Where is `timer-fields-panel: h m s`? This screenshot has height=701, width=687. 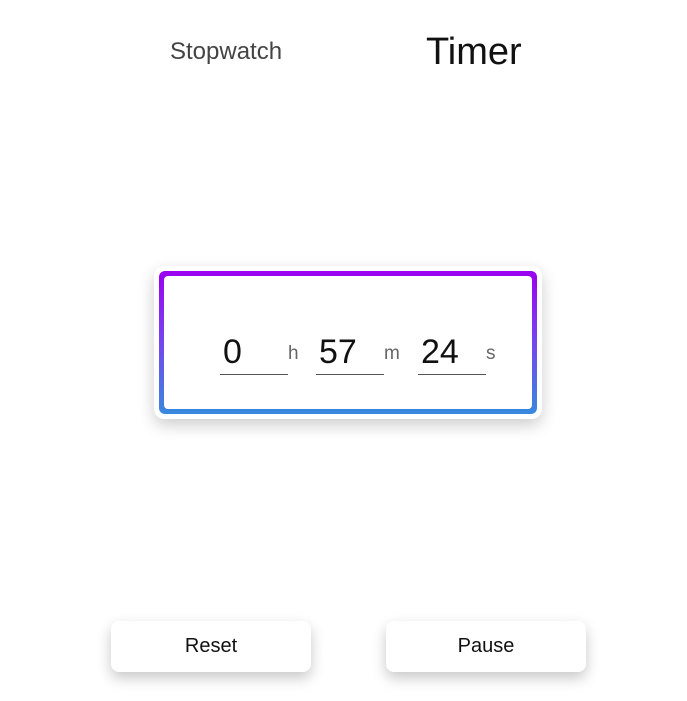 timer-fields-panel: h m s is located at coordinates (348, 342).